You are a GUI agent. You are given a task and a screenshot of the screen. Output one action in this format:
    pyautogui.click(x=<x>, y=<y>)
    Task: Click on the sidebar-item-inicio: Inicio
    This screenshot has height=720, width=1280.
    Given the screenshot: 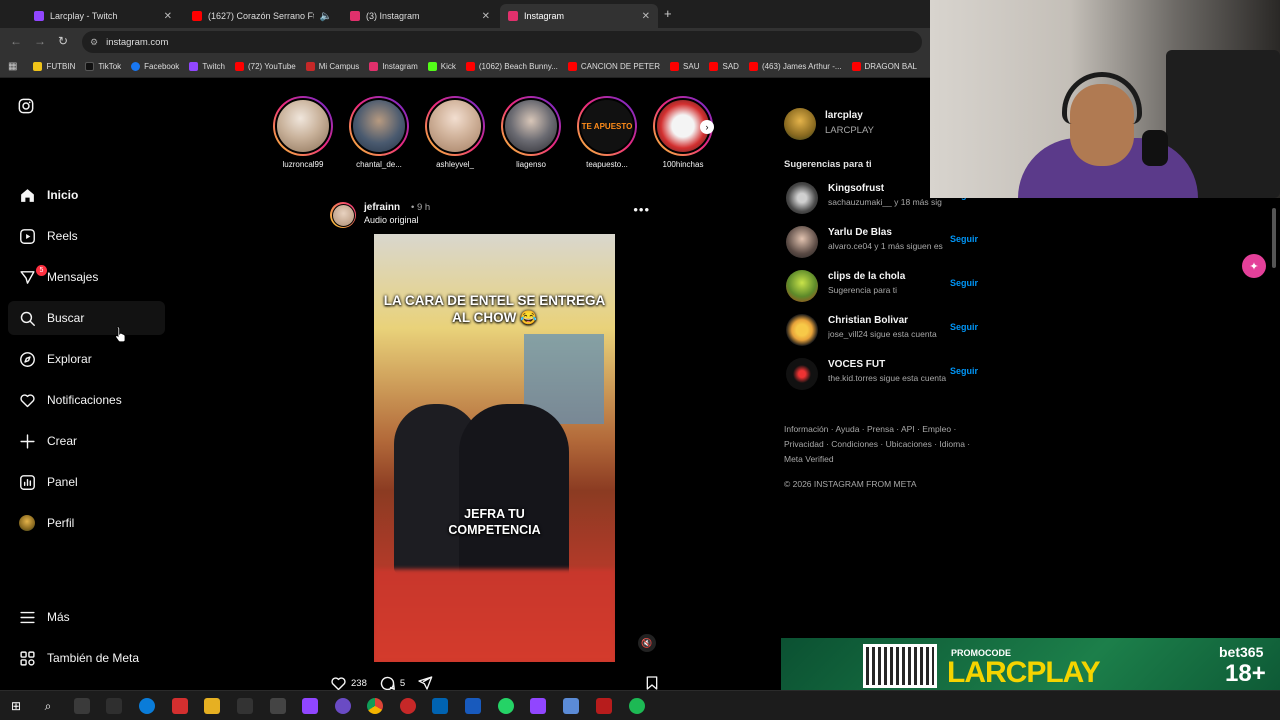 What is the action you would take?
    pyautogui.click(x=86, y=195)
    